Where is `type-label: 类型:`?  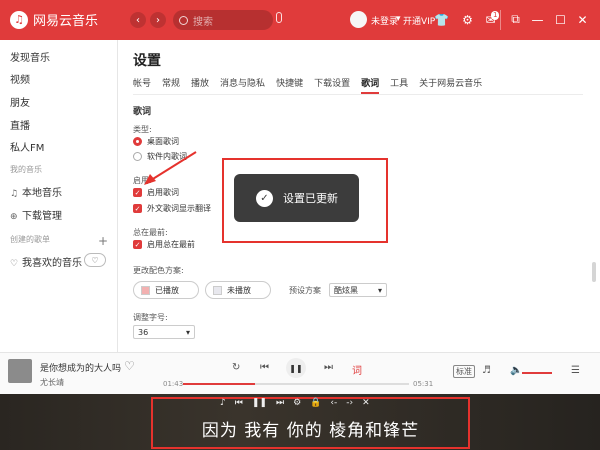 type-label: 类型: is located at coordinates (142, 129).